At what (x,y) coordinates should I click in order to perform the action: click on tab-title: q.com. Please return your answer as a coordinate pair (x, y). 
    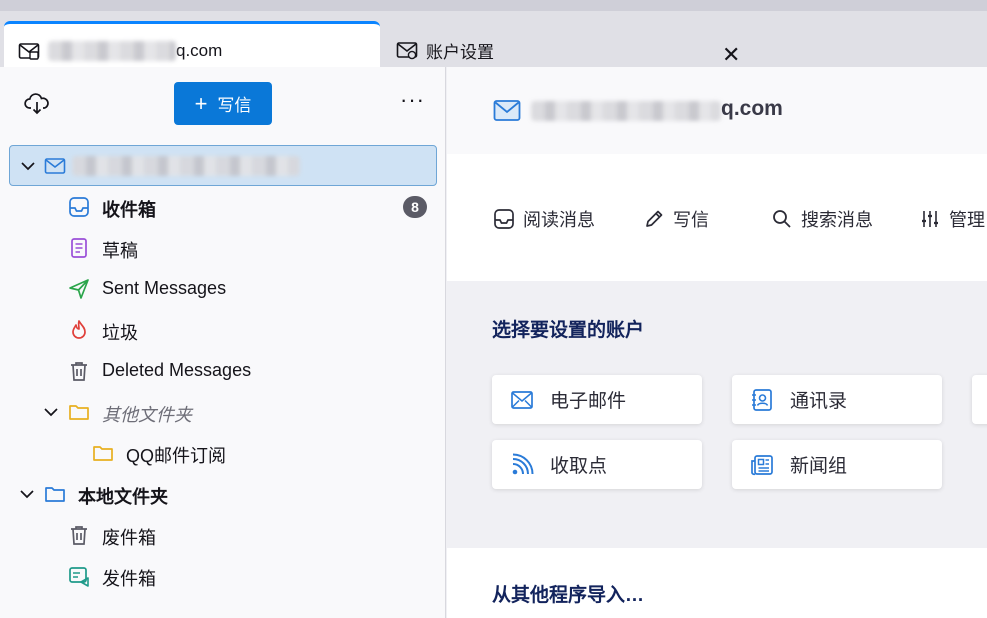
    Looking at the image, I should click on (199, 50).